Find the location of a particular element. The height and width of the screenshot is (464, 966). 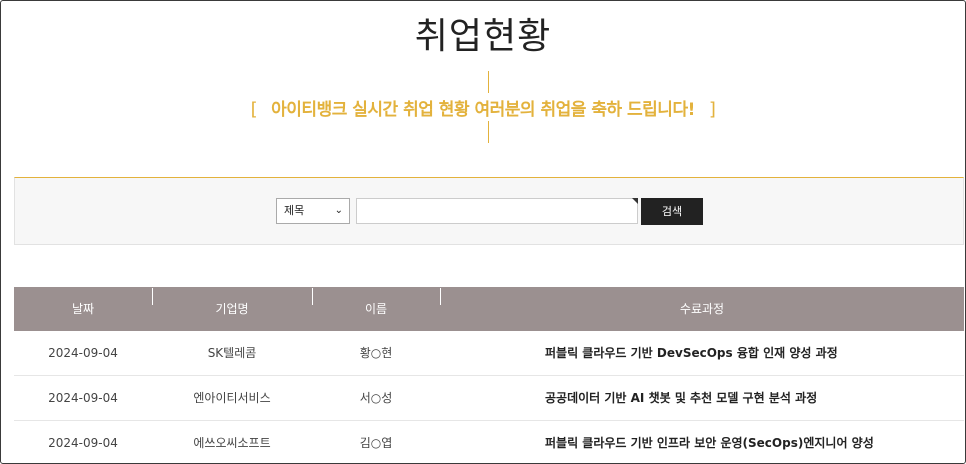

header-name: 이름 is located at coordinates (376, 309).